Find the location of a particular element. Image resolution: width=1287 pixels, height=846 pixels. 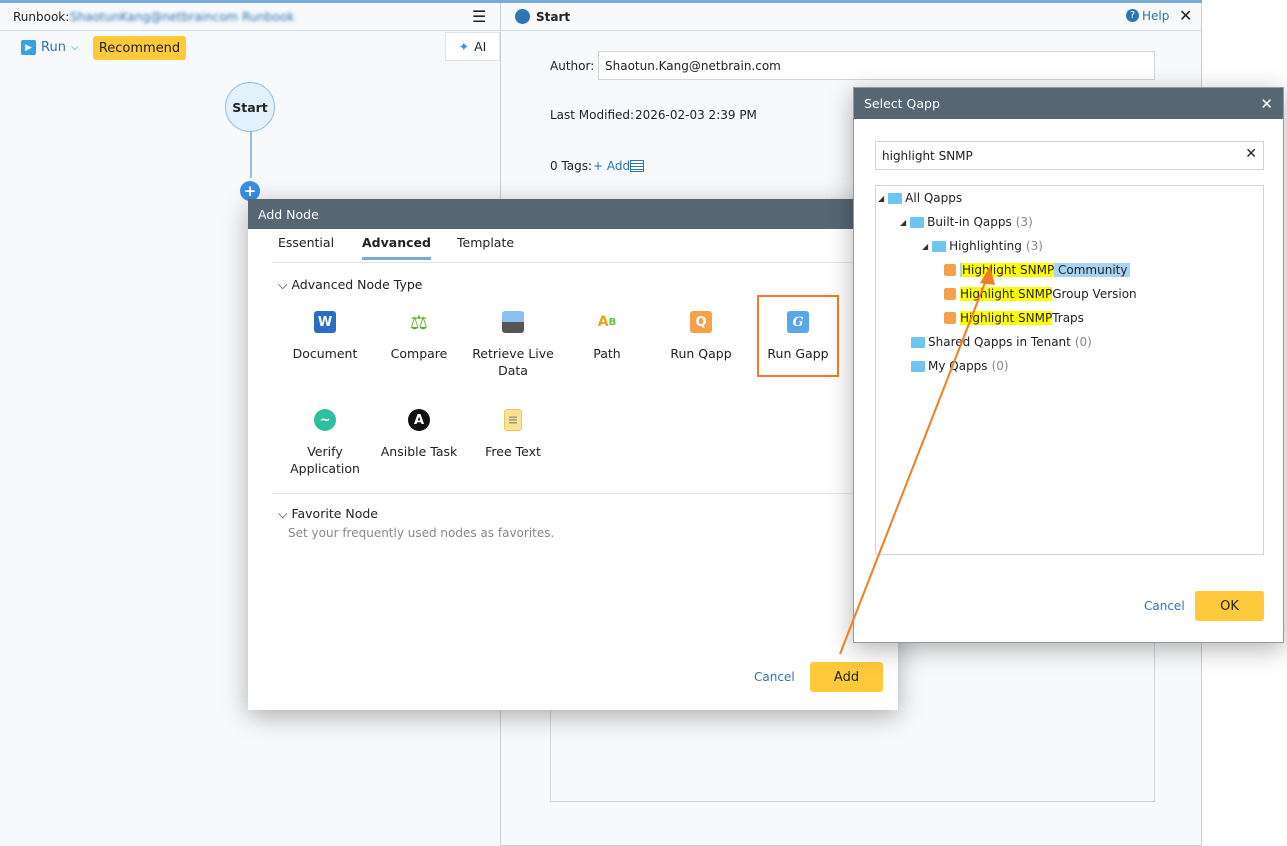

tree-node-shared: Shared Qapps in Tenant (0) is located at coordinates (1001, 342).